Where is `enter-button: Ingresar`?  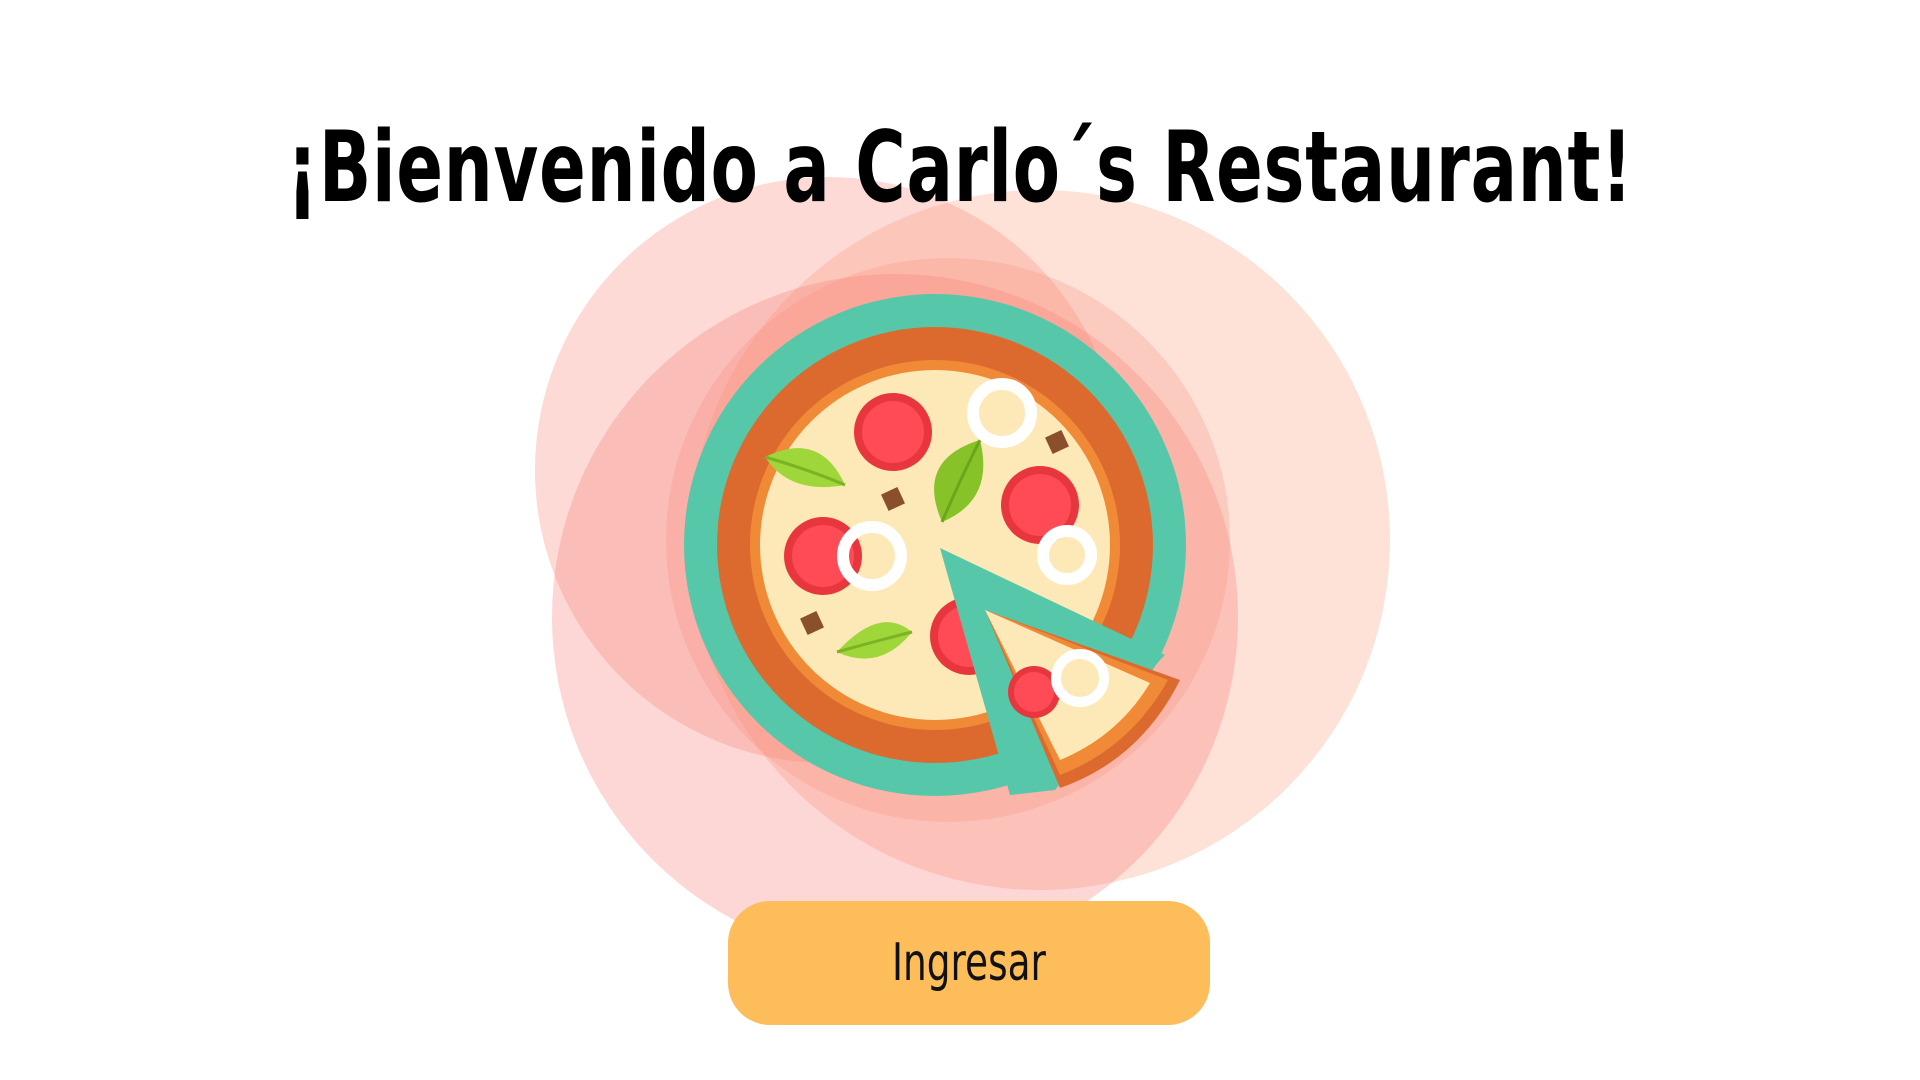 enter-button: Ingresar is located at coordinates (969, 963).